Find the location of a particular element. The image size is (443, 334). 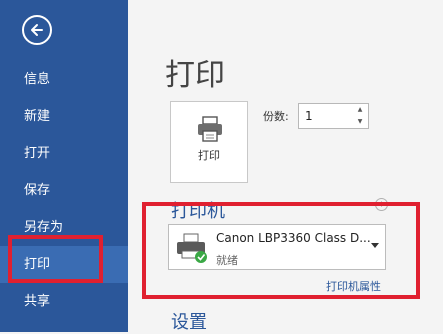

sidebar-item-share: 共享 is located at coordinates (64, 301).